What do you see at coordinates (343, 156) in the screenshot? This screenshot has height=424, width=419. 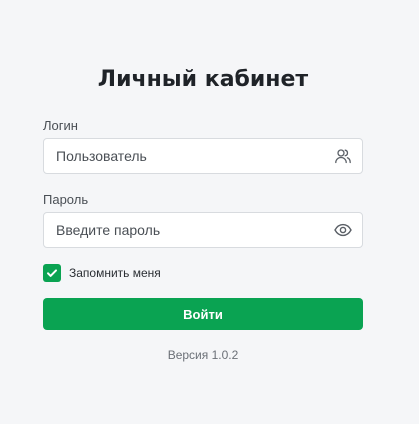 I see `users-icon` at bounding box center [343, 156].